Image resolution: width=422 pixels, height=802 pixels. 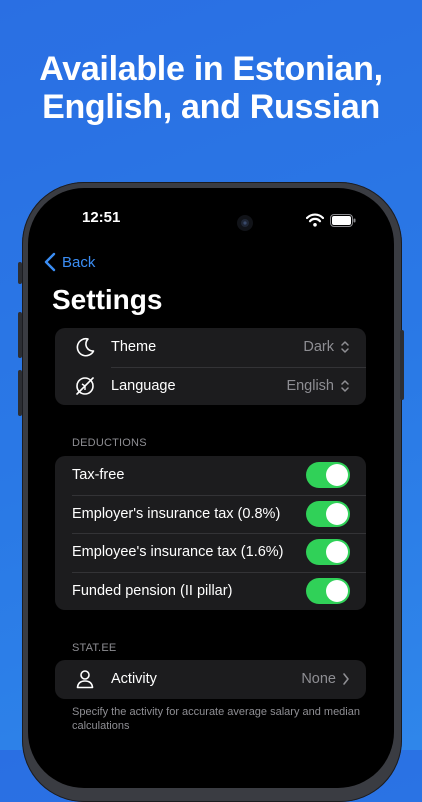 I want to click on theme-row: Theme Dark, so click(x=210, y=347).